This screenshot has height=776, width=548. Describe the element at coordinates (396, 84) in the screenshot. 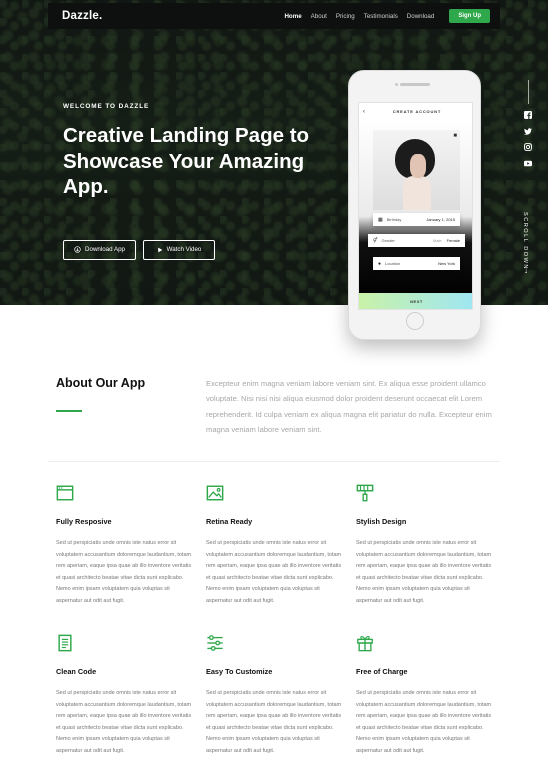

I see `phone-camera` at that location.